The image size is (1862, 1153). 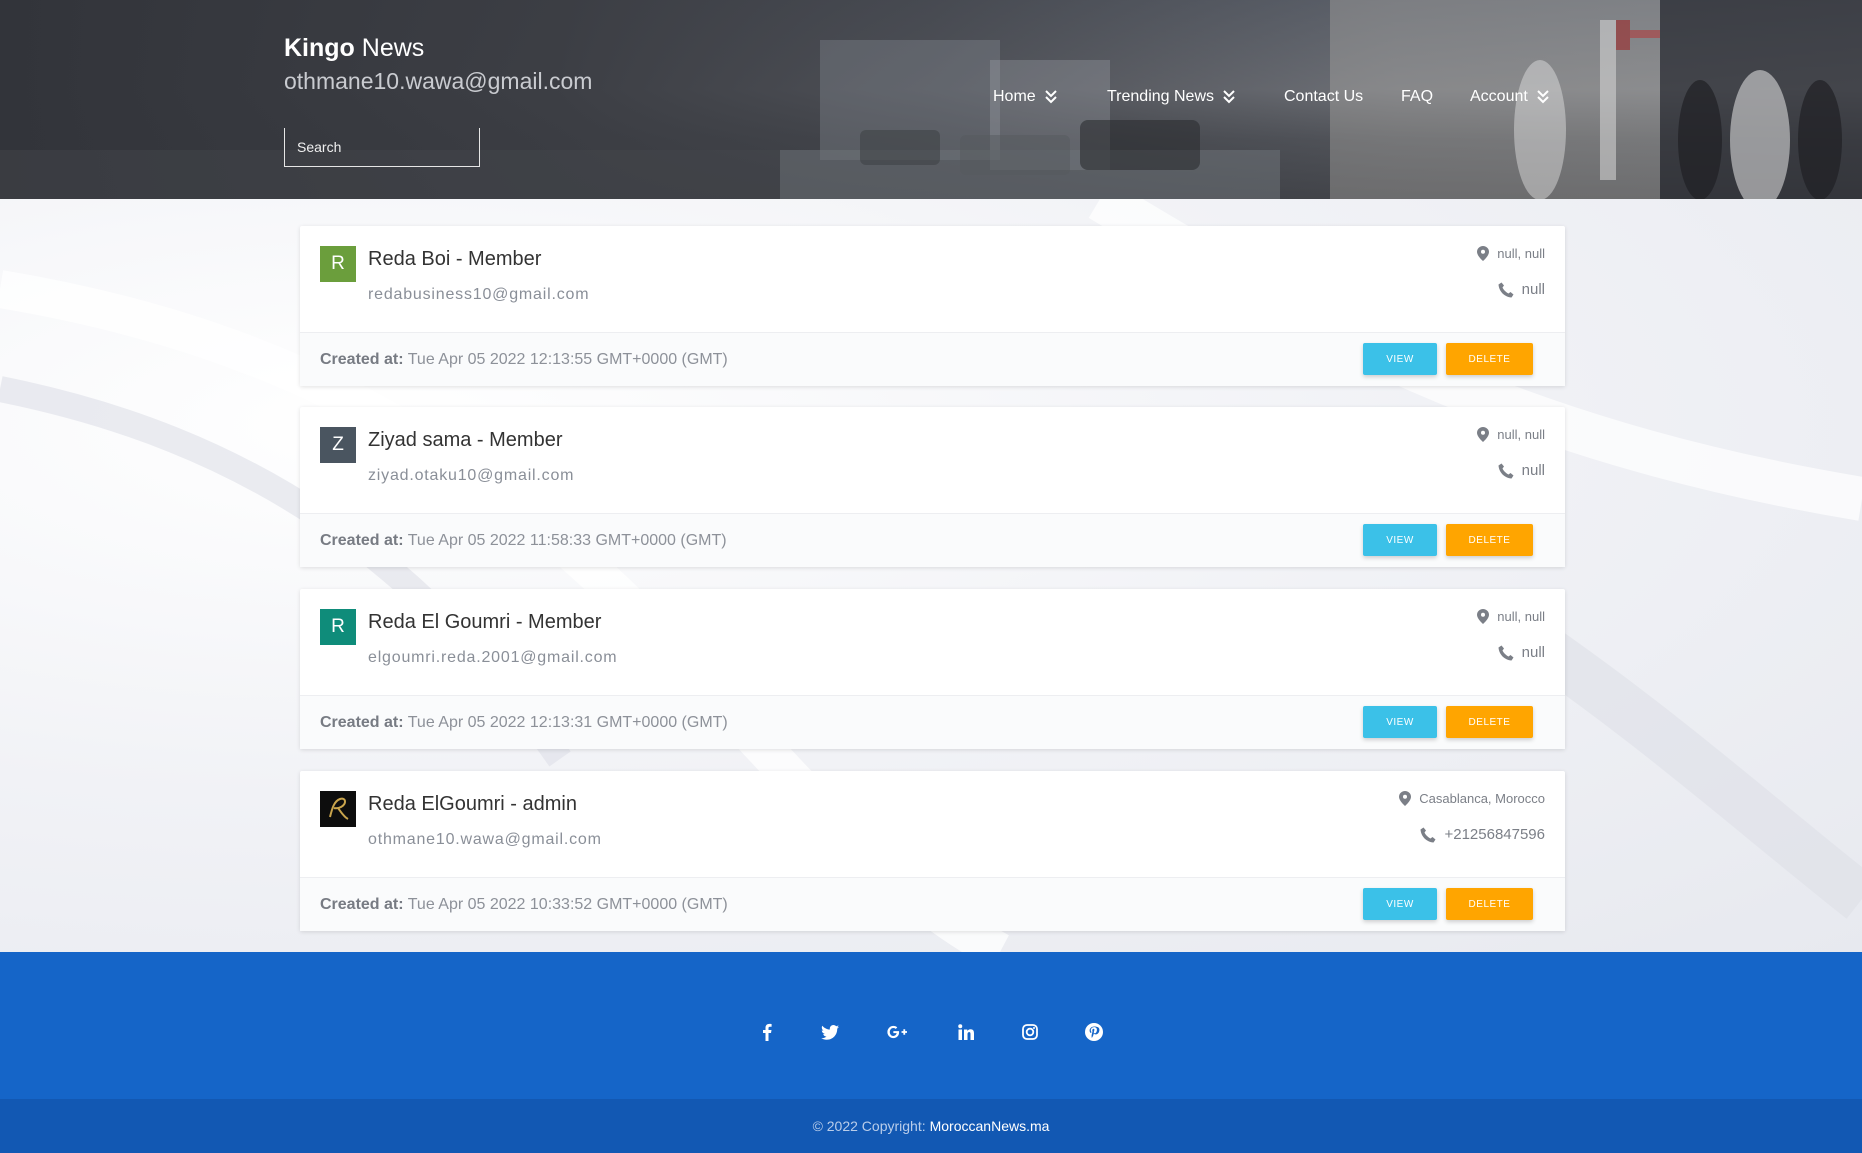 I want to click on user-email: redabusiness10@gmail.com, so click(x=479, y=294).